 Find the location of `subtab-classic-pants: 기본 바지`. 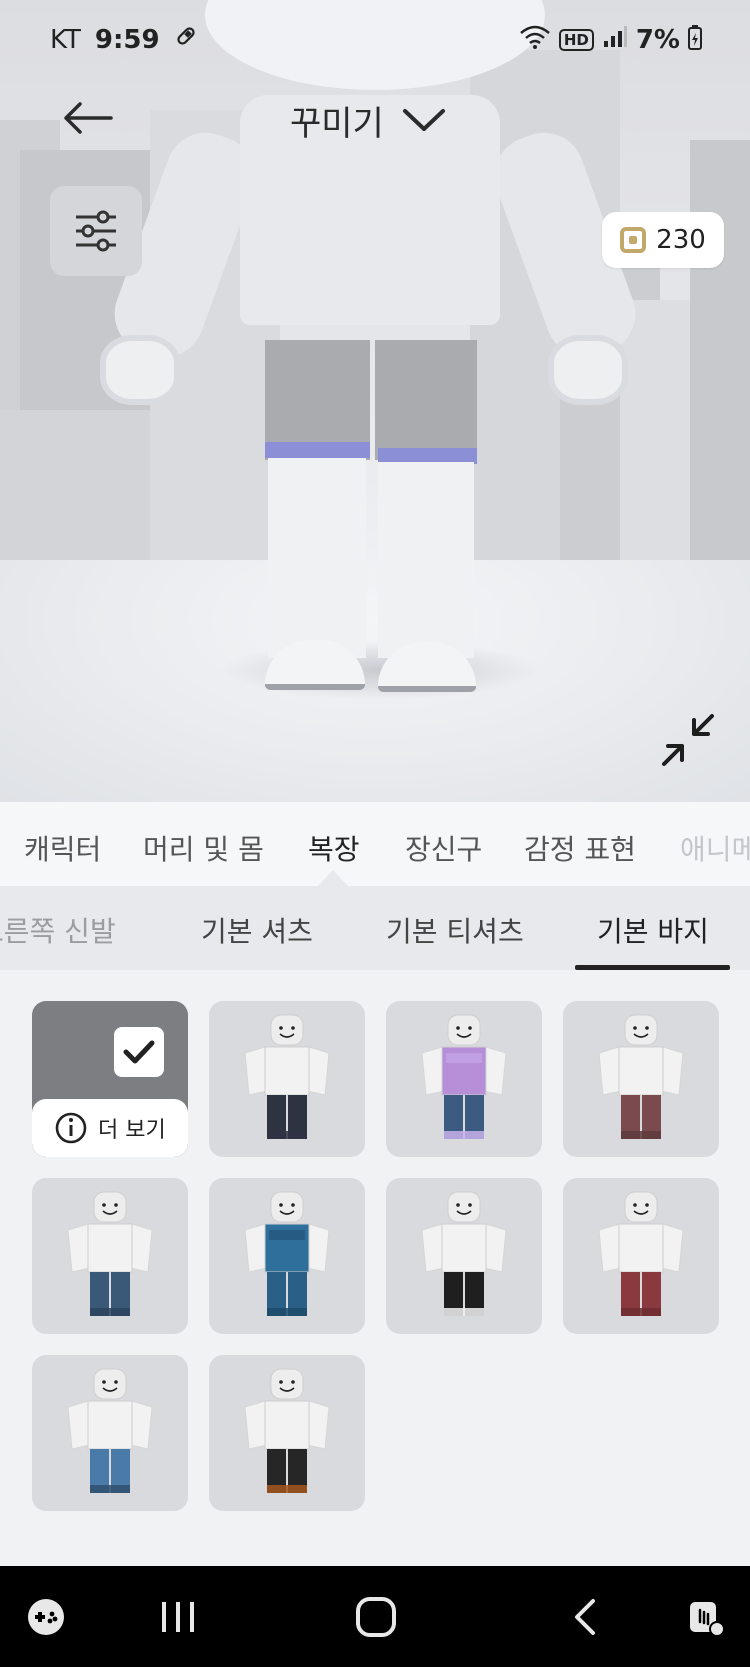

subtab-classic-pants: 기본 바지 is located at coordinates (653, 930).